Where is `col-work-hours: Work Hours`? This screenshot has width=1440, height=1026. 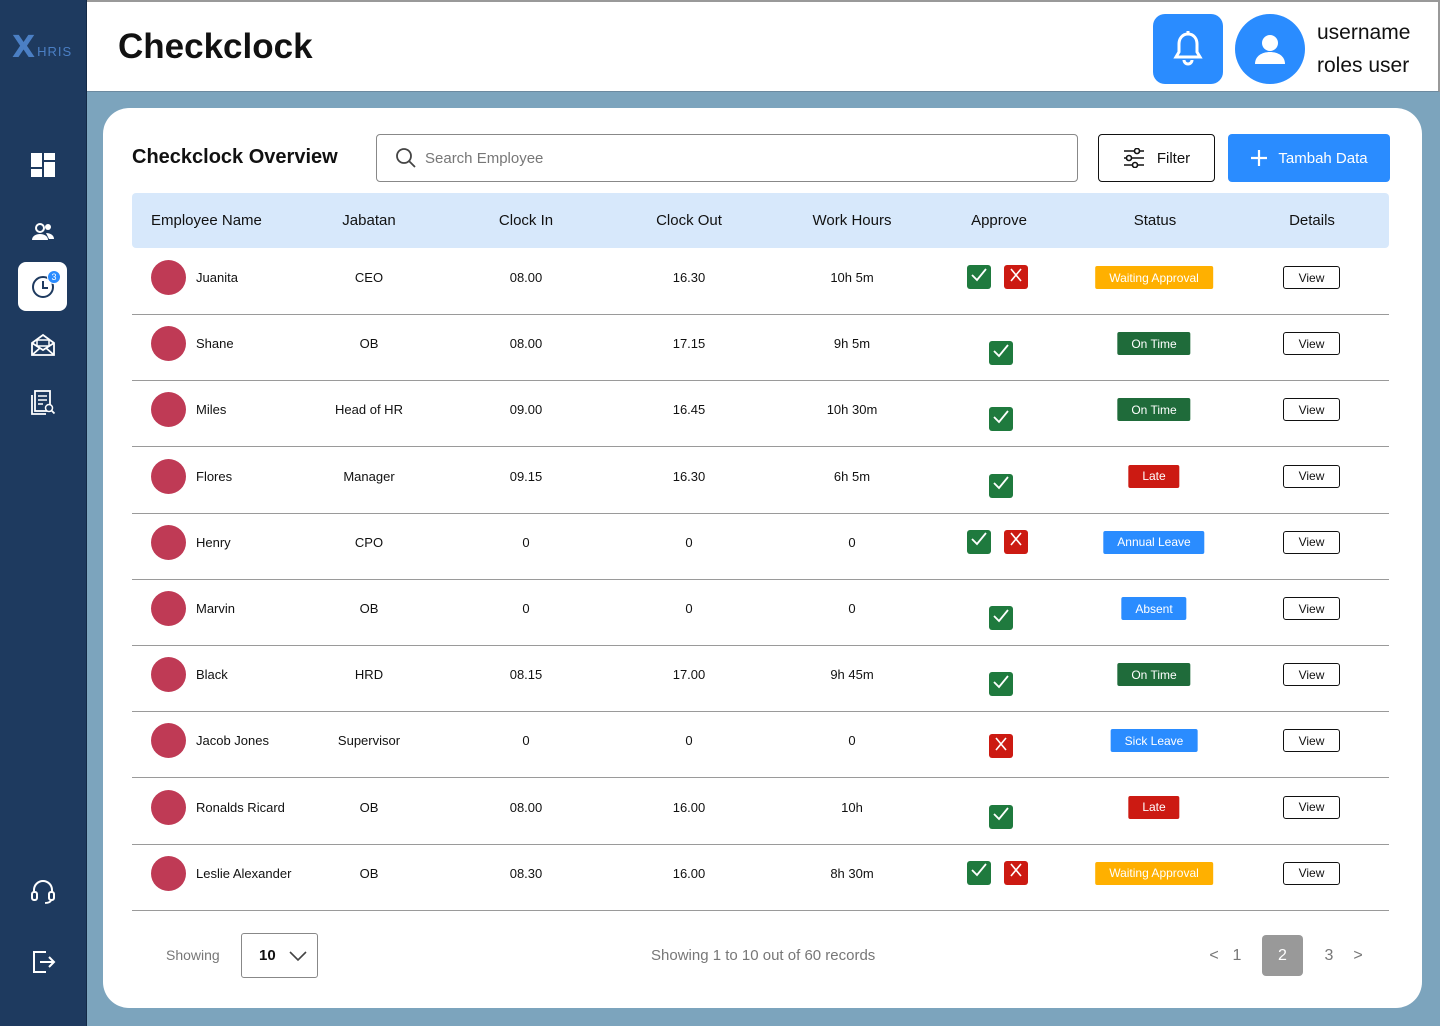 col-work-hours: Work Hours is located at coordinates (852, 220).